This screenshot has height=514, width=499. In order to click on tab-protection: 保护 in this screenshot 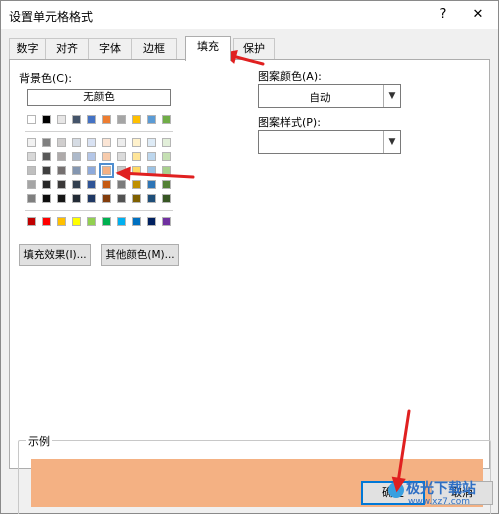, I will do `click(254, 49)`.